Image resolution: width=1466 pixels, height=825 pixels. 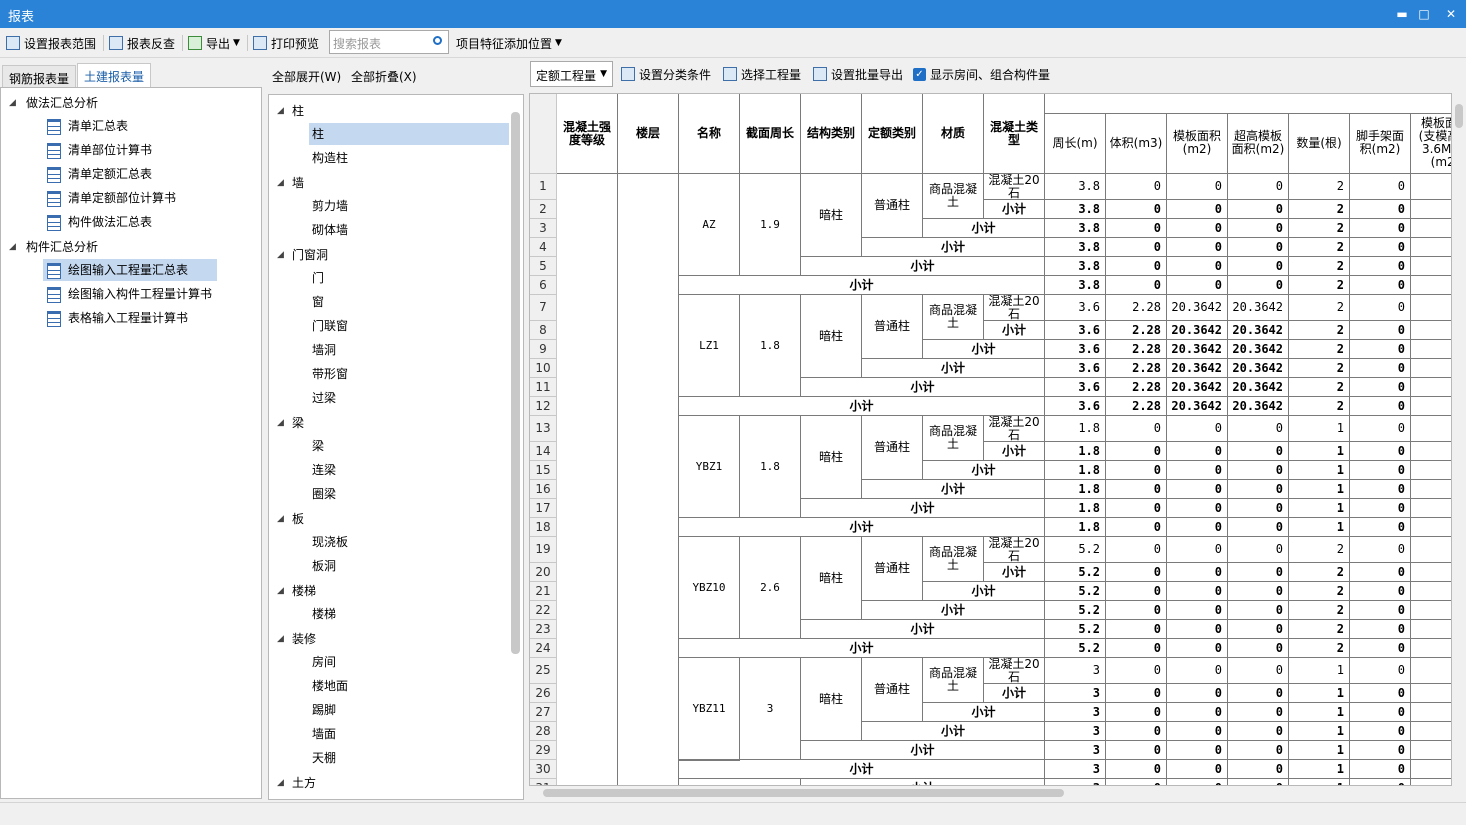 What do you see at coordinates (1075, 648) in the screenshot?
I see `subtotal-value: 5.2` at bounding box center [1075, 648].